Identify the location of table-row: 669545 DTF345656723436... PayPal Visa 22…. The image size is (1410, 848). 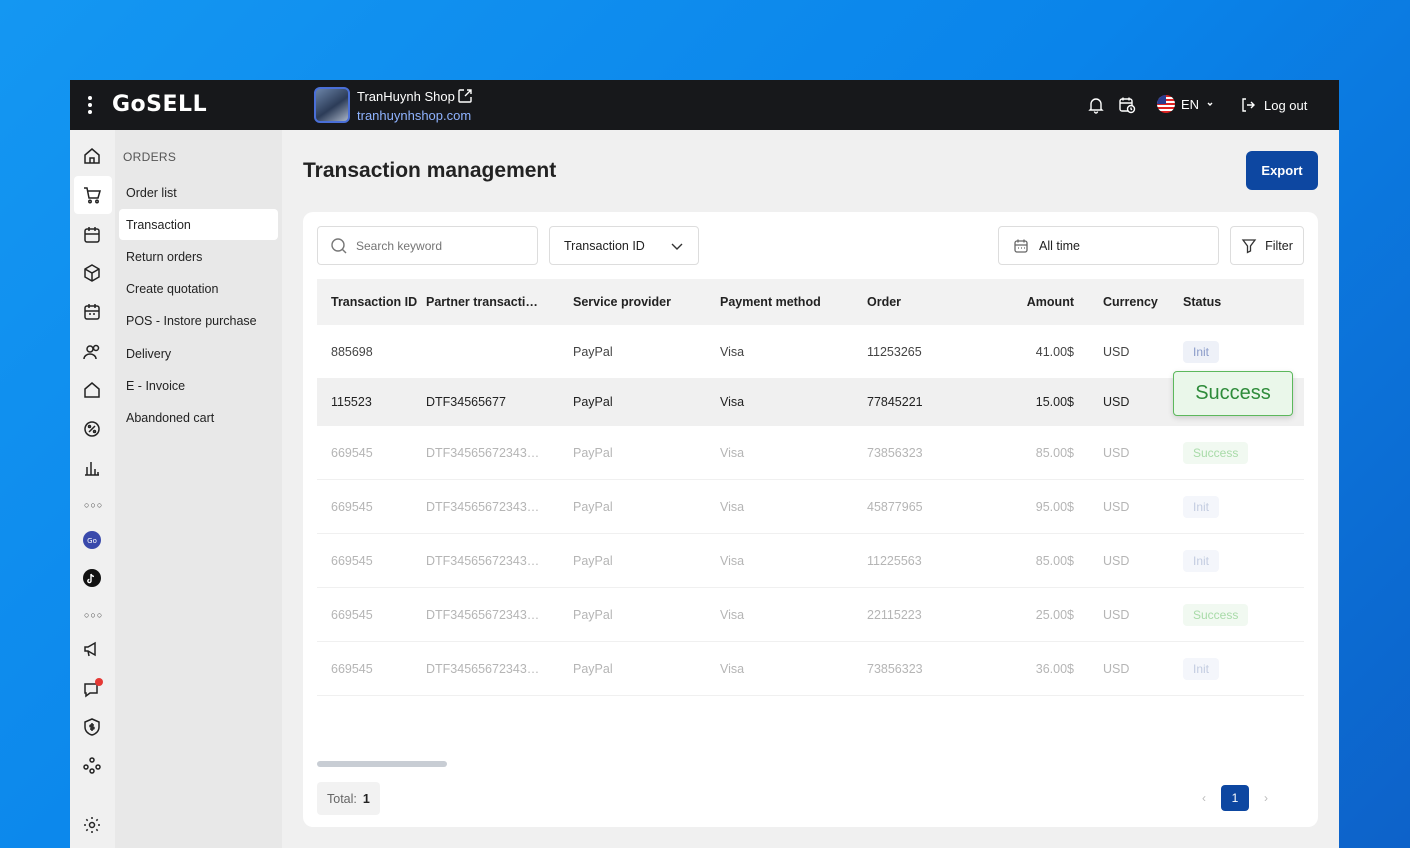
(810, 615).